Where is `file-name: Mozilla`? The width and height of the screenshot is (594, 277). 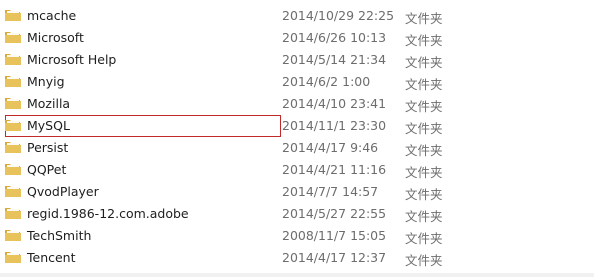 file-name: Mozilla is located at coordinates (49, 103).